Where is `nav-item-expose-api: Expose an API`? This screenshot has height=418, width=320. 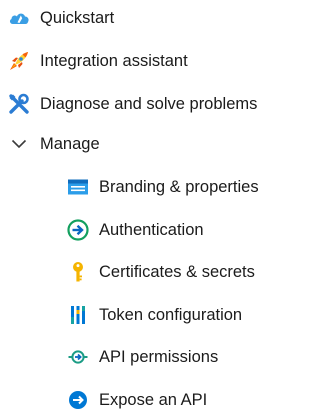
nav-item-expose-api: Expose an API is located at coordinates (134, 400).